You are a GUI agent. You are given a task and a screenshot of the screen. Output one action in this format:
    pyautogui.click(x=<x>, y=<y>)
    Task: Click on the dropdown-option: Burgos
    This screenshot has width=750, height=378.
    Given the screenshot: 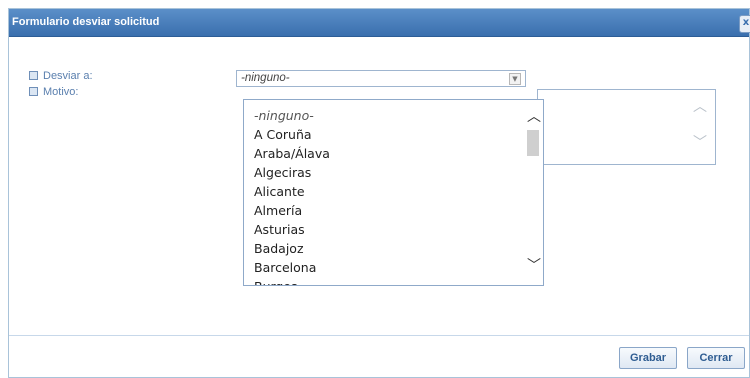 What is the action you would take?
    pyautogui.click(x=292, y=281)
    